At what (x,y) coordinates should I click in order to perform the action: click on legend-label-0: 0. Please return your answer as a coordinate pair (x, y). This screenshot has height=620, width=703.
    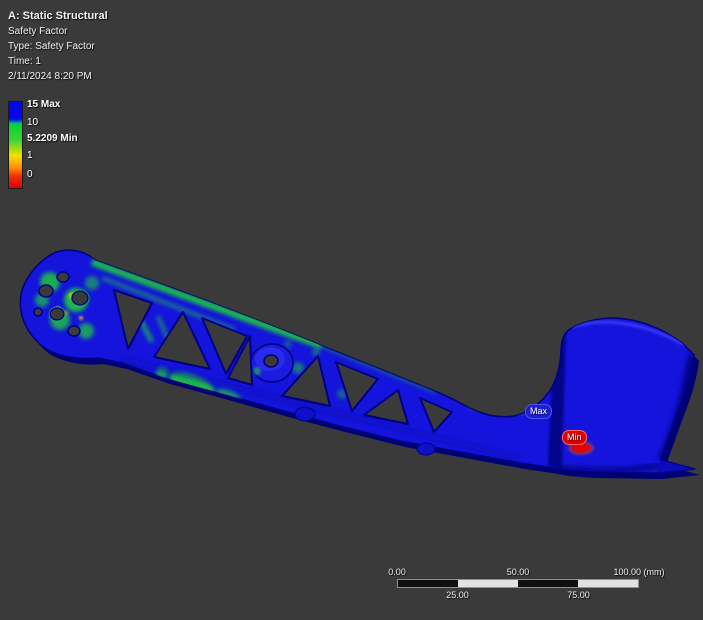
    Looking at the image, I should click on (30, 174).